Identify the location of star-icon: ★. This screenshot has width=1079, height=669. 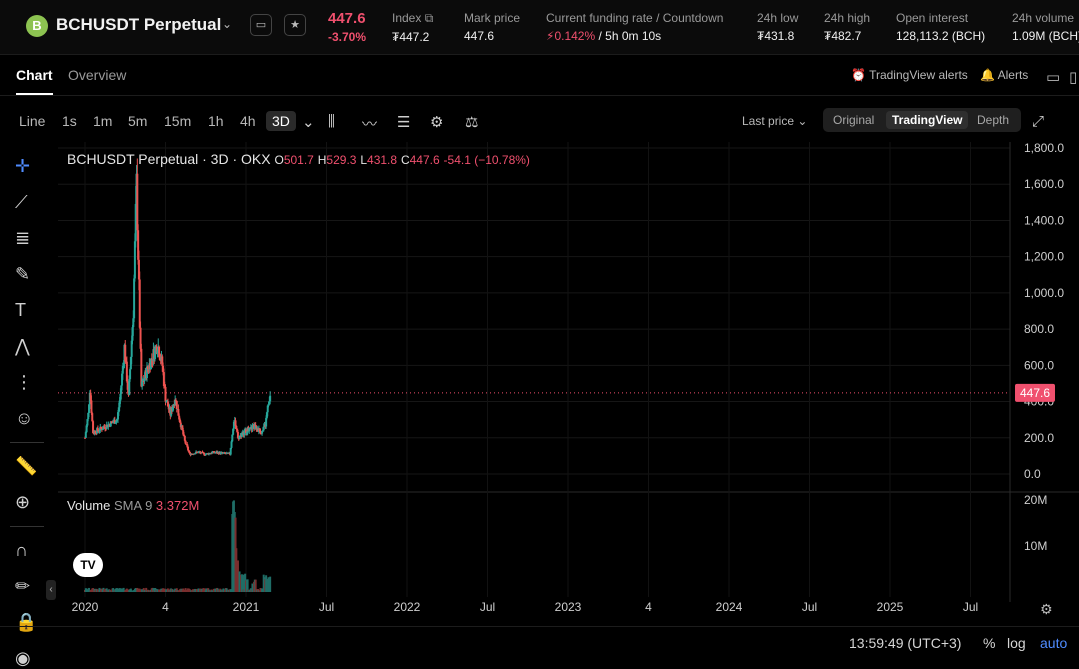
(295, 25).